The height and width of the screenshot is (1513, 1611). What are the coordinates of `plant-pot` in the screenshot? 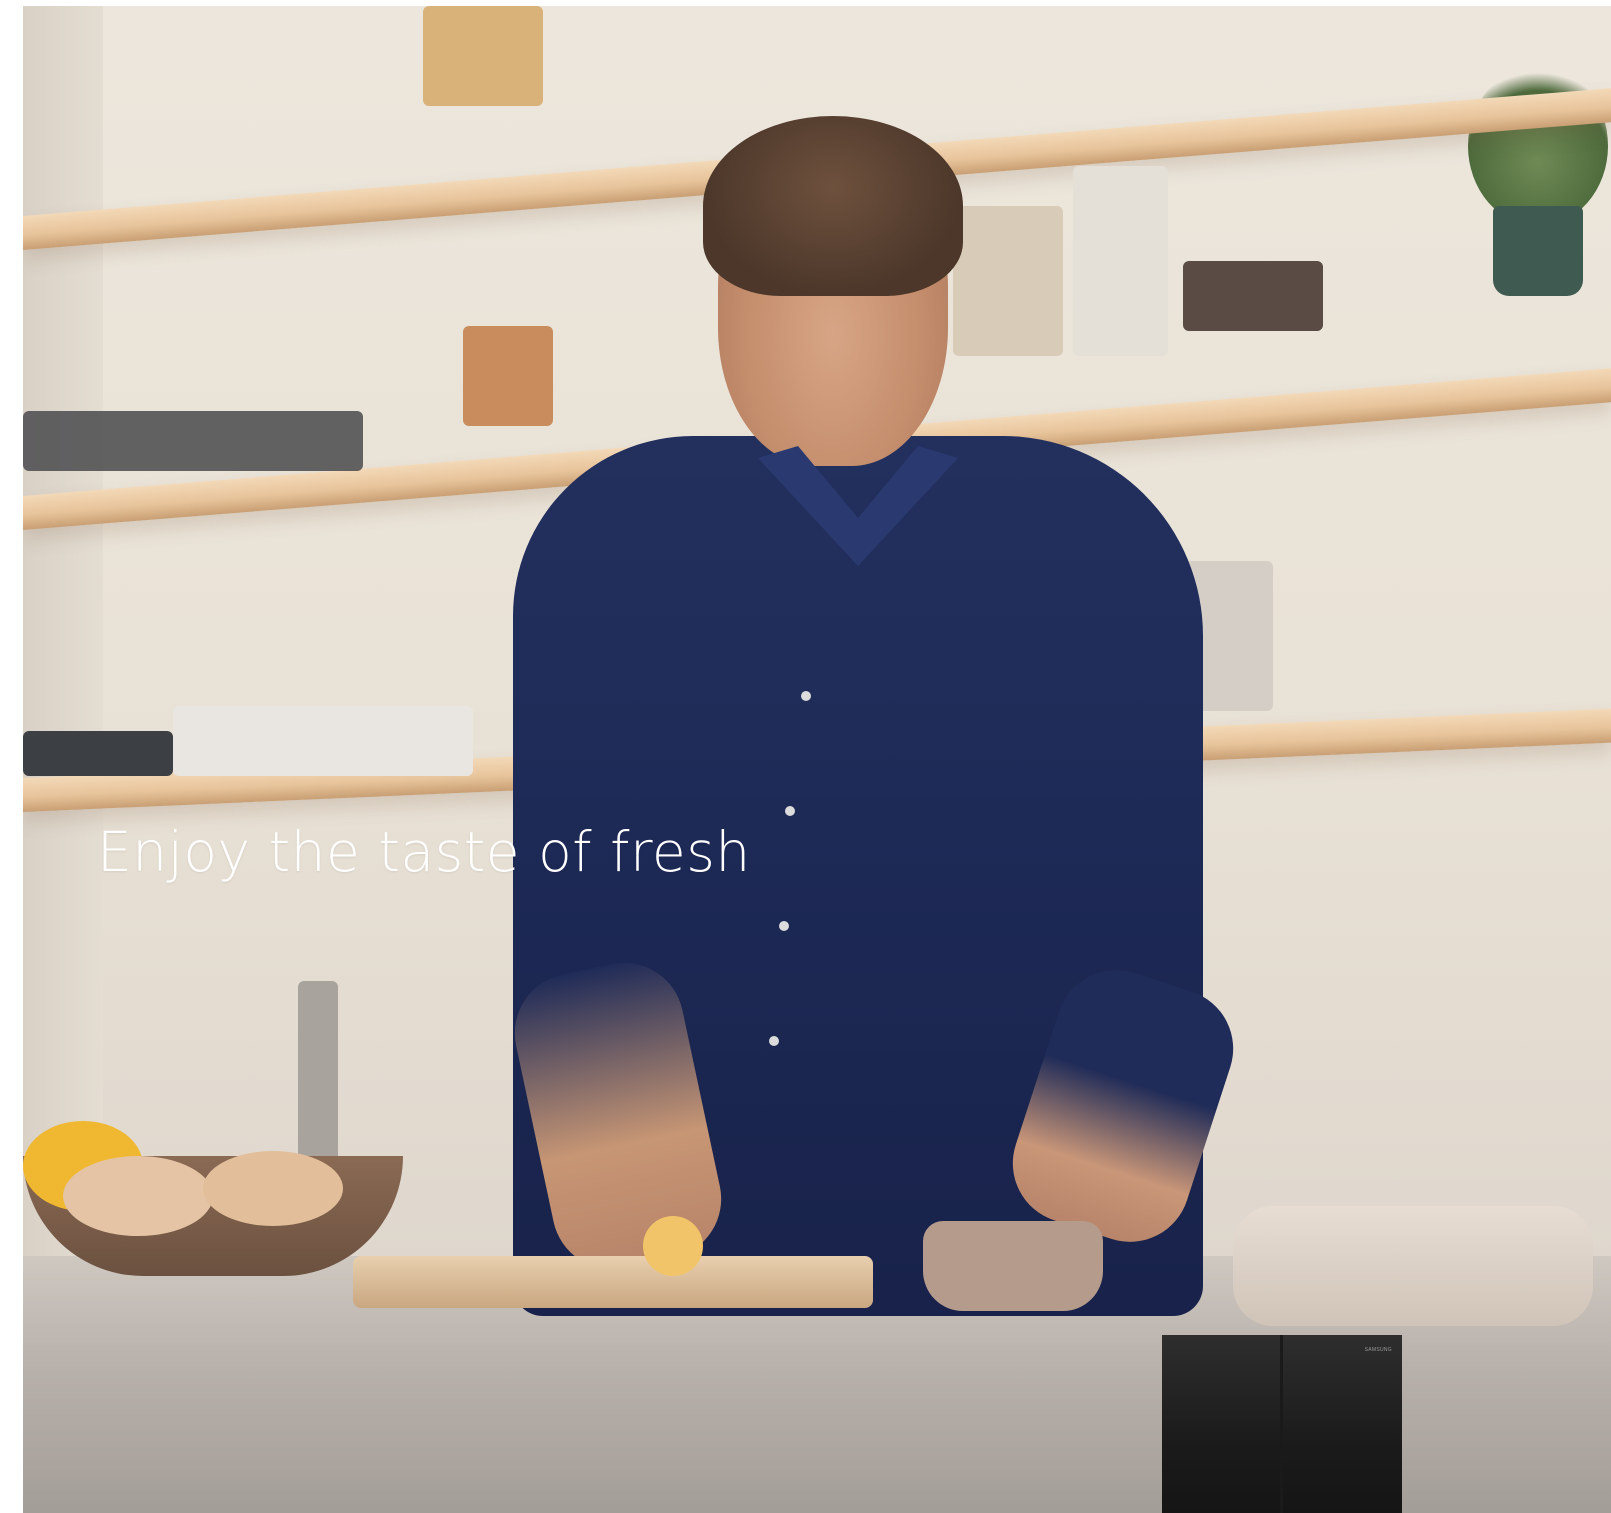 It's located at (1538, 251).